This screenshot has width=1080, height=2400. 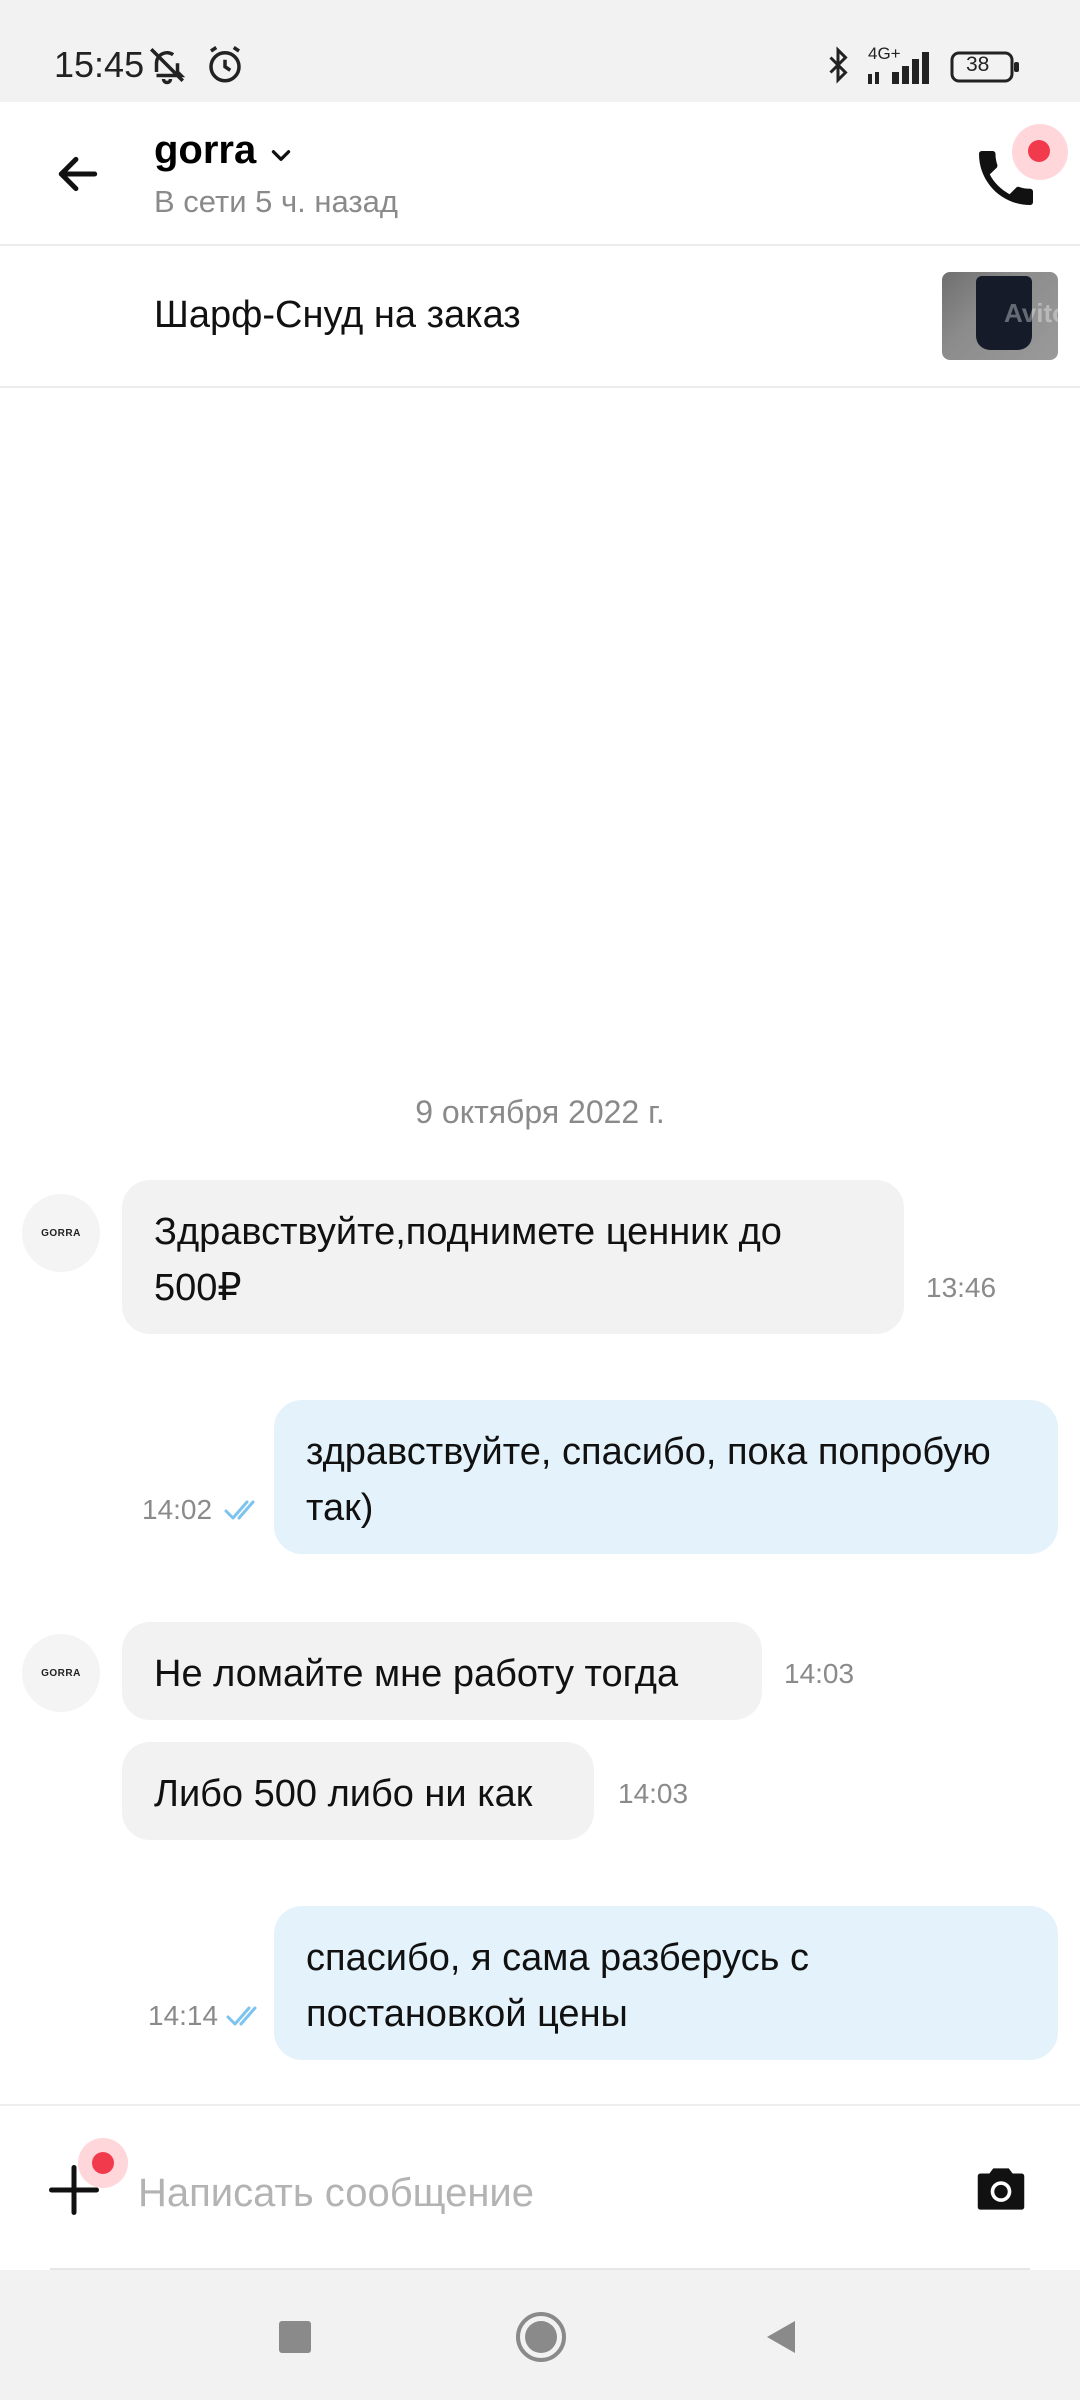 What do you see at coordinates (343, 1794) in the screenshot?
I see `message-text: Либо 500 либо ни как` at bounding box center [343, 1794].